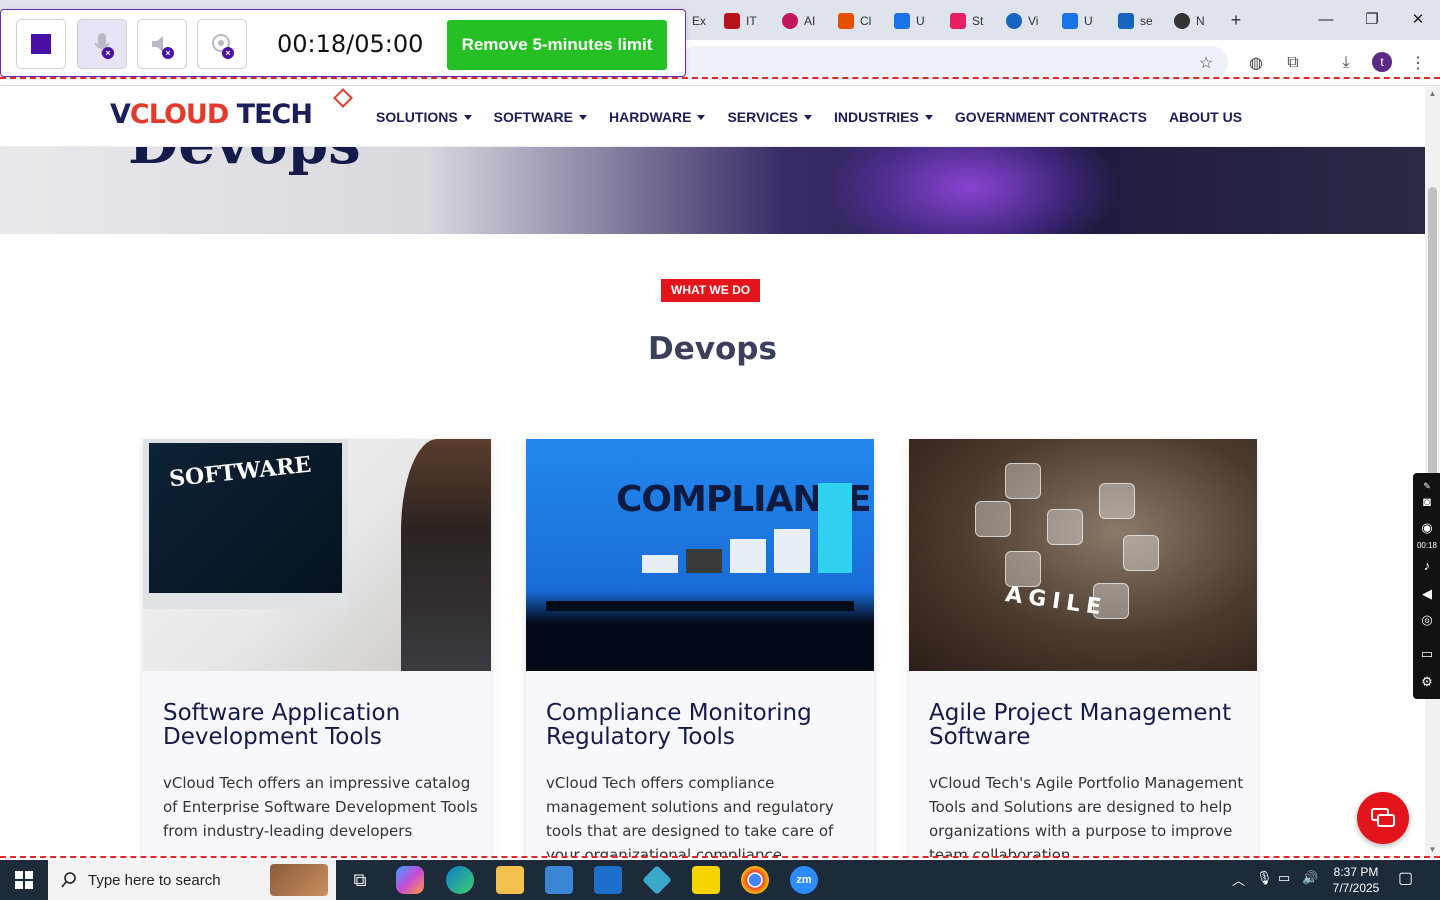  What do you see at coordinates (1418, 20) in the screenshot?
I see `close-window-button: ✕` at bounding box center [1418, 20].